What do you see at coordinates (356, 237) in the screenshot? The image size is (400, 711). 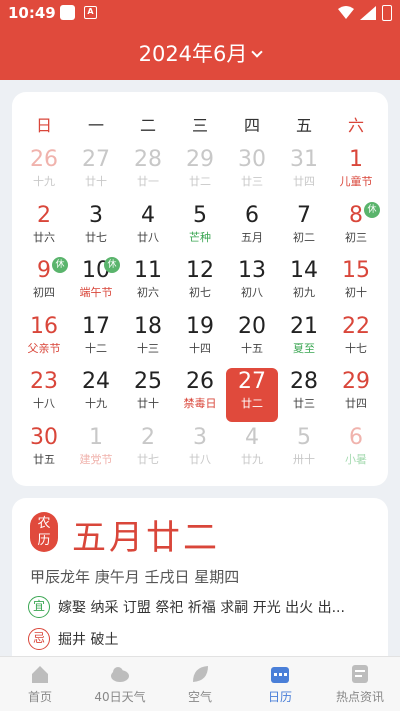 I see `lunar-label: 初三` at bounding box center [356, 237].